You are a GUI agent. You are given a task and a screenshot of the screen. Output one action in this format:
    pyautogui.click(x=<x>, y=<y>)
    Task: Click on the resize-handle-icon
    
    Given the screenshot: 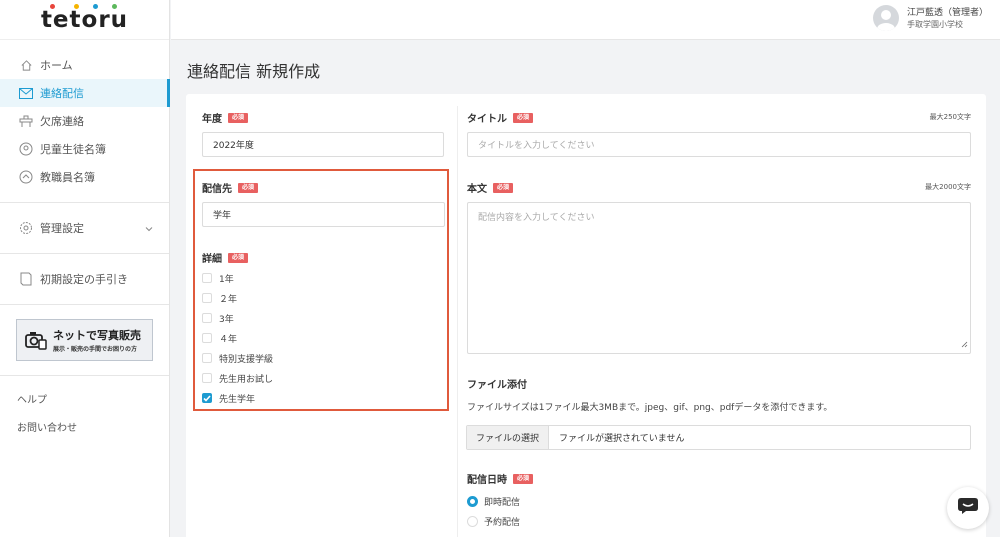 What is the action you would take?
    pyautogui.click(x=964, y=346)
    